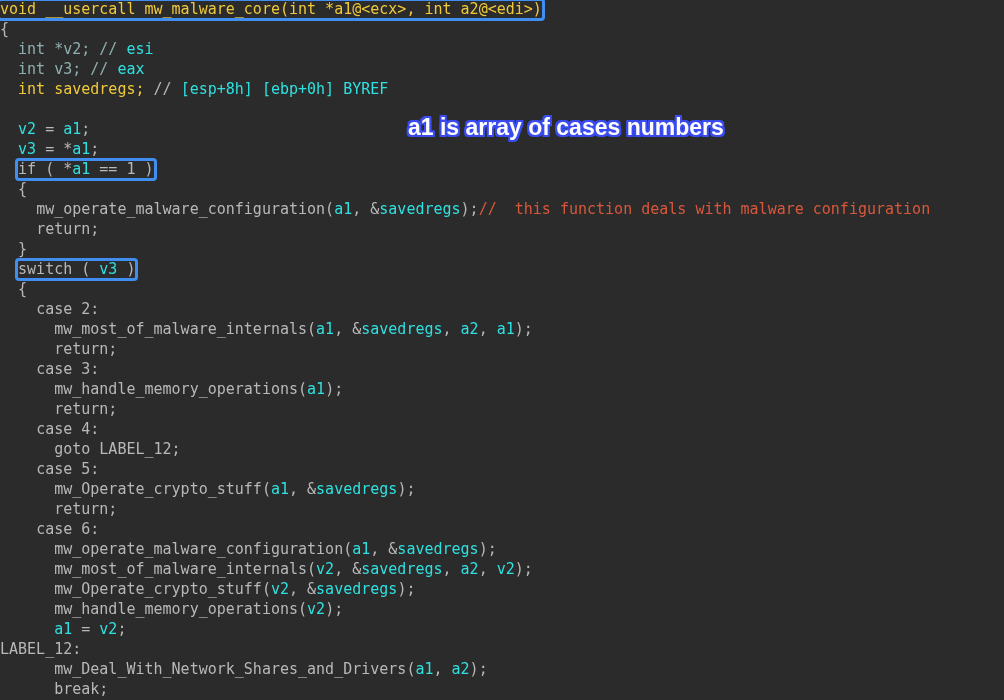  Describe the element at coordinates (235, 489) in the screenshot. I see `code-line: mw_Operate_crypto_stuff(a1, &savedregs);` at that location.